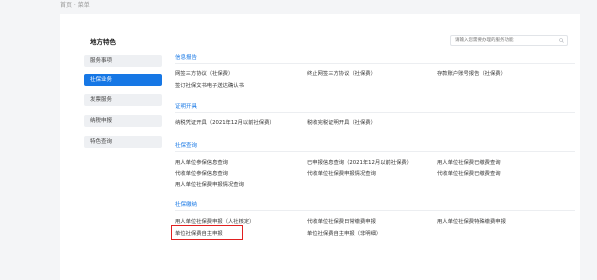 Image resolution: width=597 pixels, height=280 pixels. Describe the element at coordinates (469, 162) in the screenshot. I see `link-employer-paid-query: 用人单位社保费已缴费查询` at that location.